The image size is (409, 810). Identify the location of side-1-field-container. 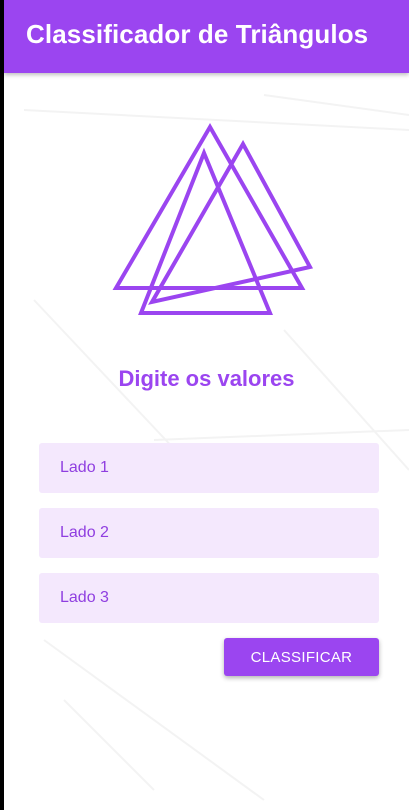
(209, 468).